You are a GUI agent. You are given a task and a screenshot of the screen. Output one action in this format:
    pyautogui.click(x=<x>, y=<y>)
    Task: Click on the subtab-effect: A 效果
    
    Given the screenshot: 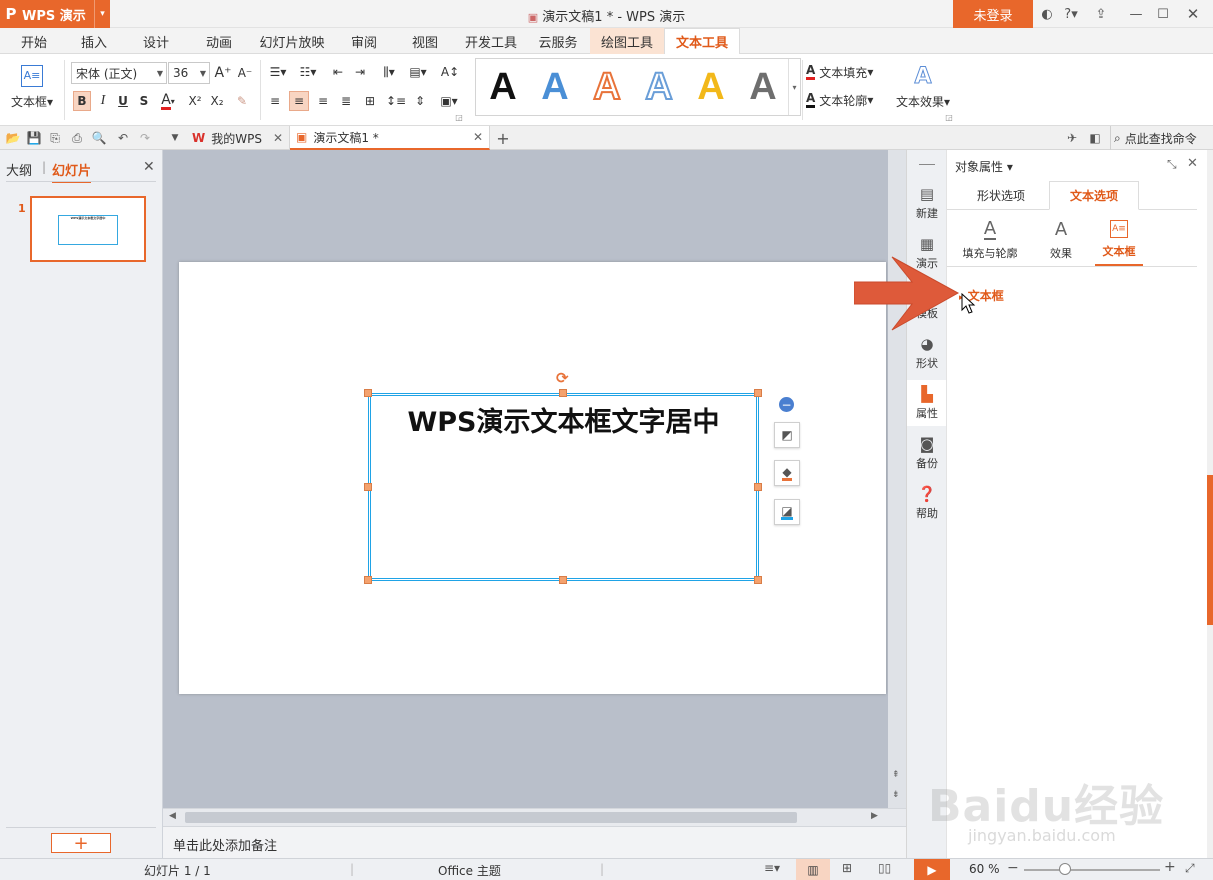 What is the action you would take?
    pyautogui.click(x=1061, y=242)
    